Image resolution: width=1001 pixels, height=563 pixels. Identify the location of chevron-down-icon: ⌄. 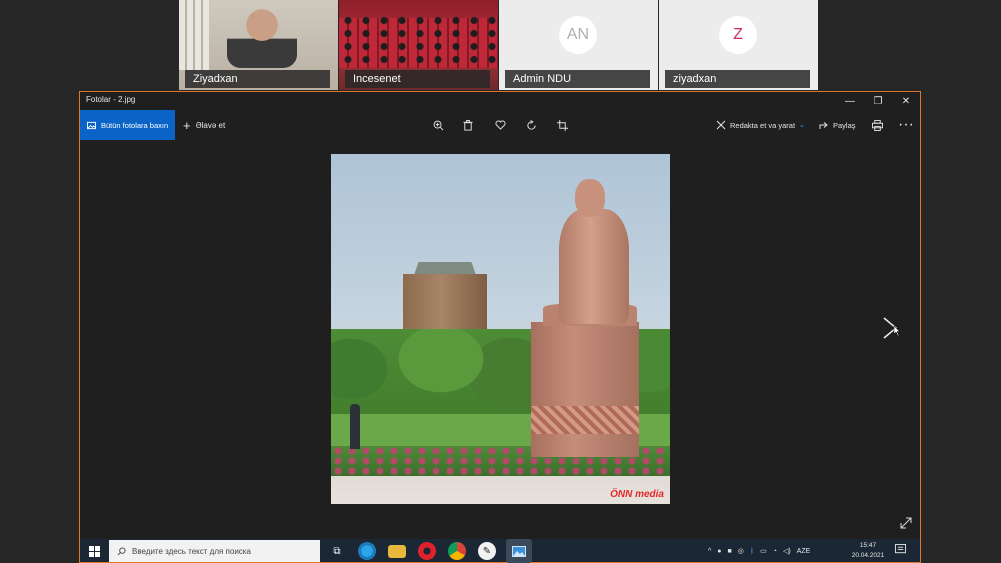
(802, 125).